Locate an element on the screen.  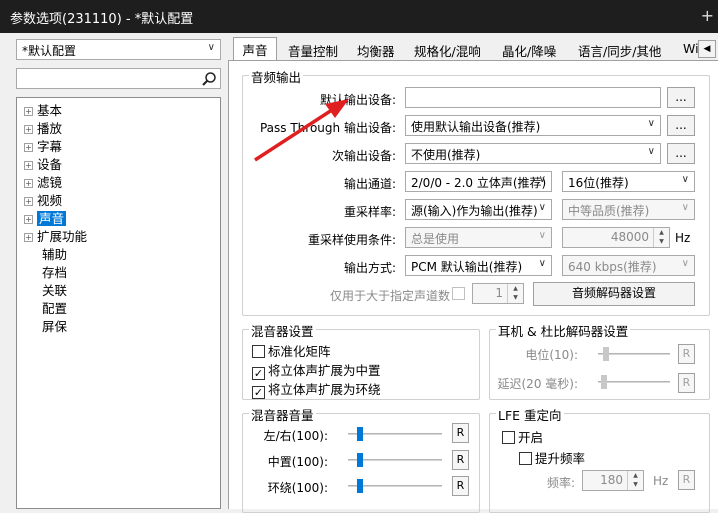
lfe-frequency-stepper: 180 ▲ ▼ is located at coordinates (613, 480).